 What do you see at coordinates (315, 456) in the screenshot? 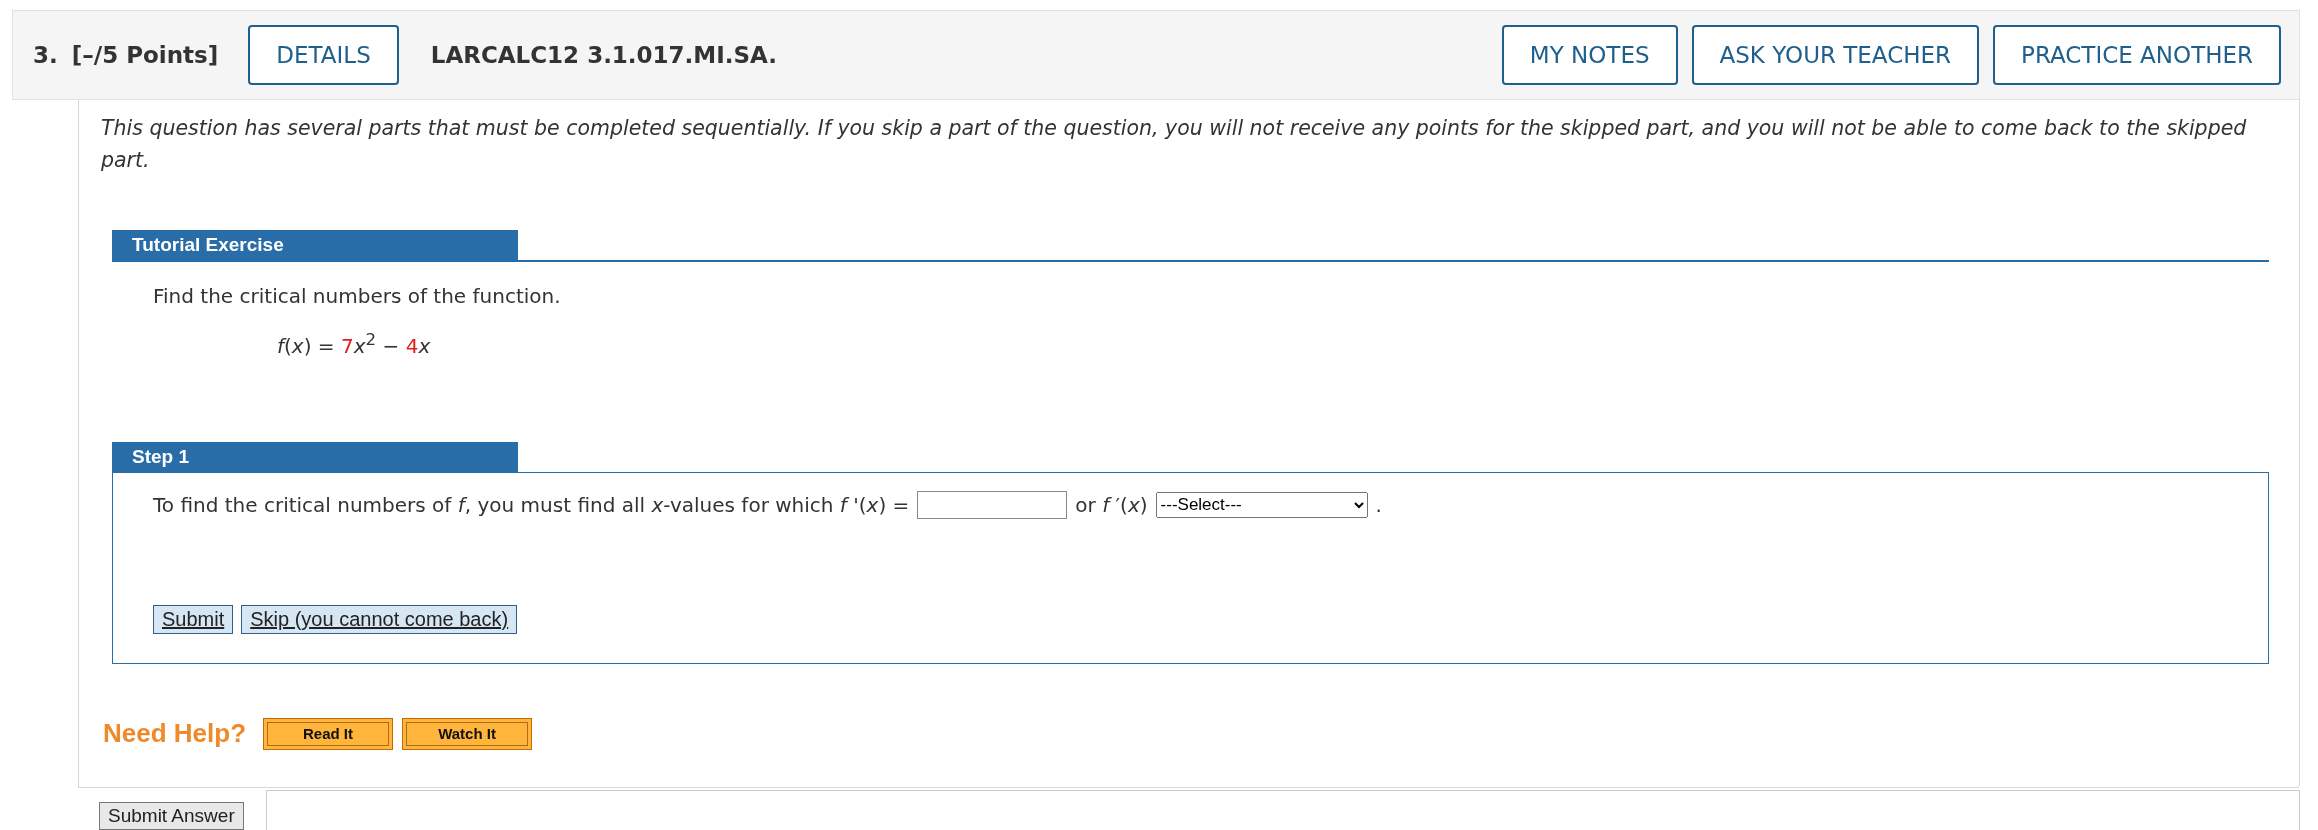
I see `section-heading: Step 1` at bounding box center [315, 456].